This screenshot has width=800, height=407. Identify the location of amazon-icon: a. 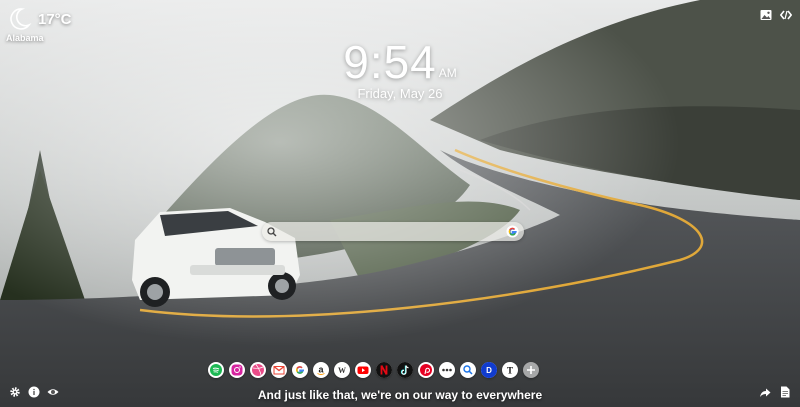
(321, 370).